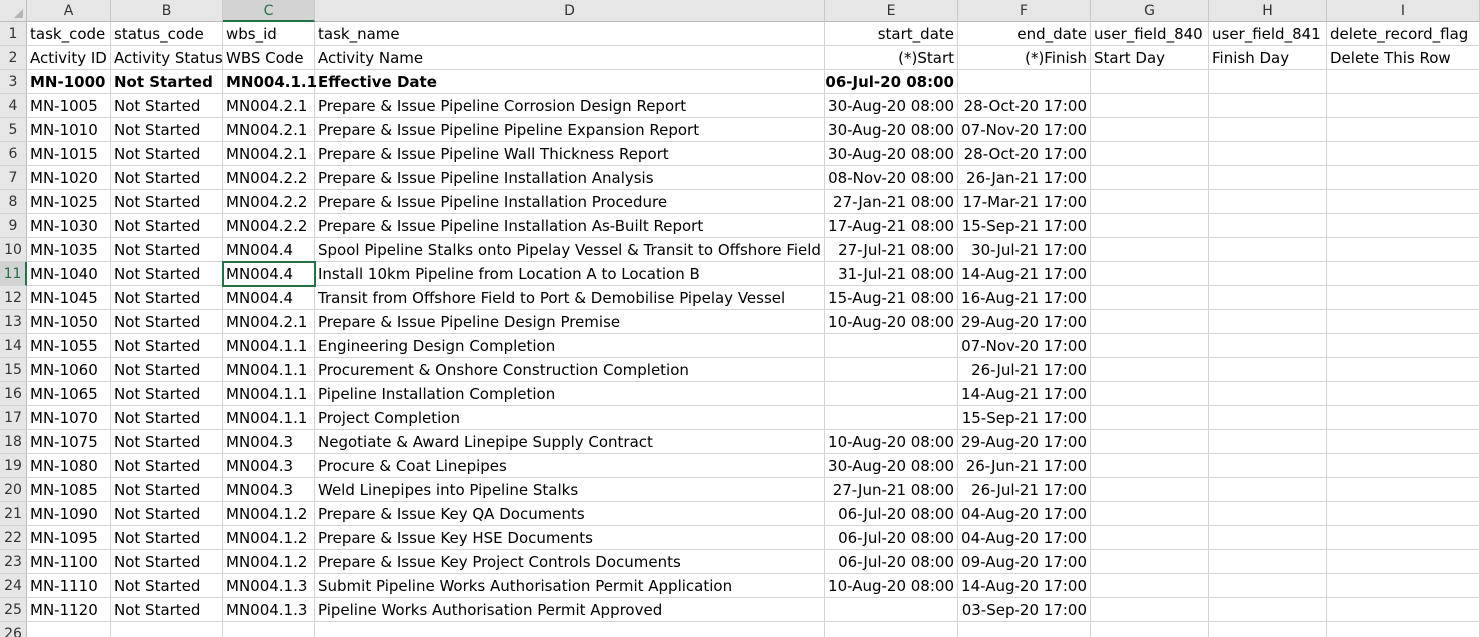  I want to click on cell-h14, so click(1268, 346).